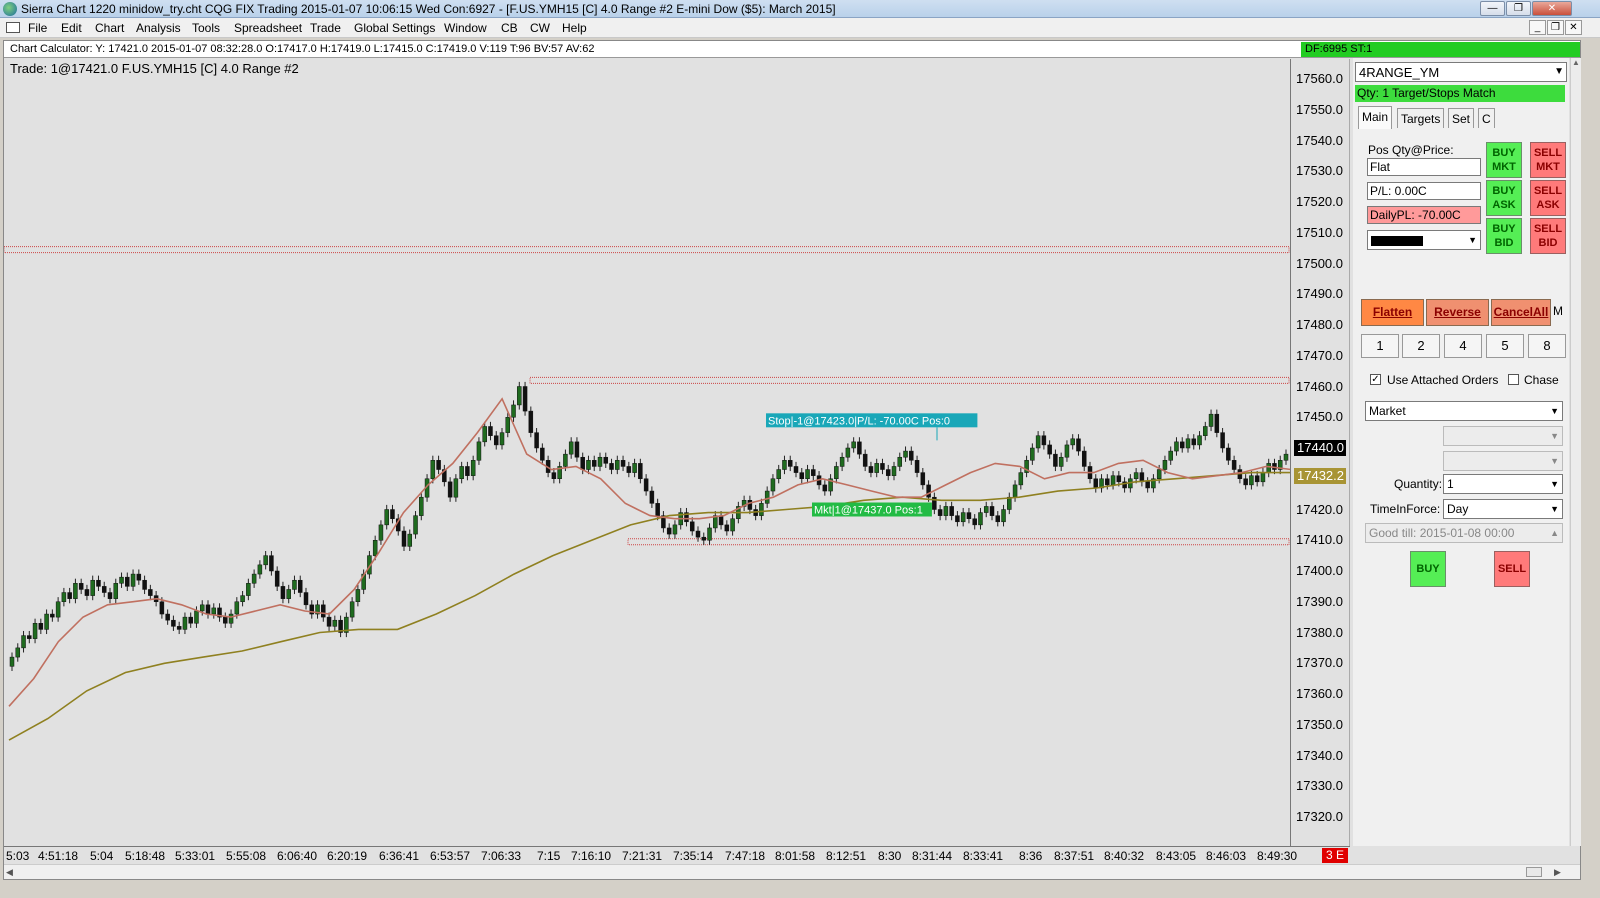  What do you see at coordinates (268, 28) in the screenshot?
I see `menu-spreadsheet: Spreadsheet` at bounding box center [268, 28].